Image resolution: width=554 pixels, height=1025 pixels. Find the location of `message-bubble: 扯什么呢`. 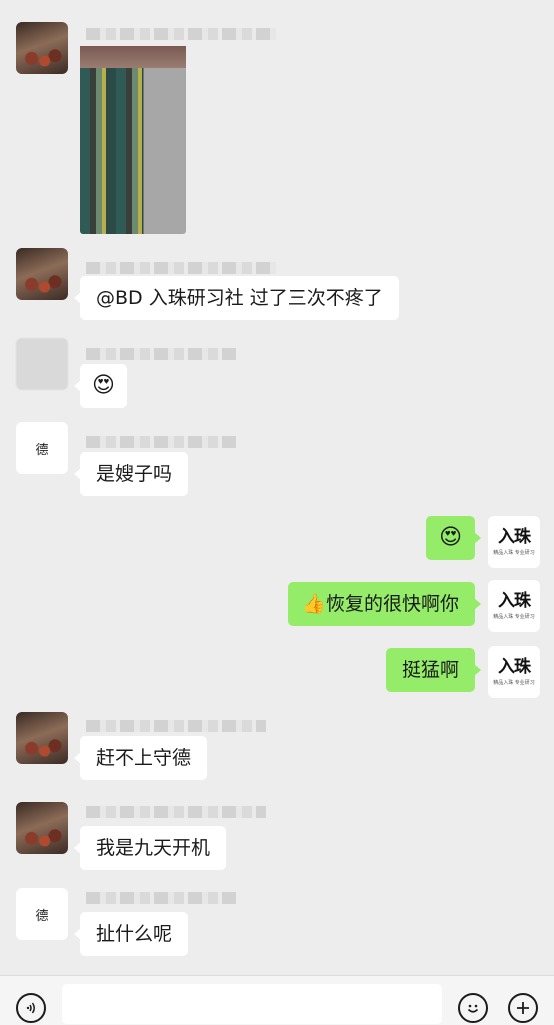

message-bubble: 扯什么呢 is located at coordinates (131, 934).